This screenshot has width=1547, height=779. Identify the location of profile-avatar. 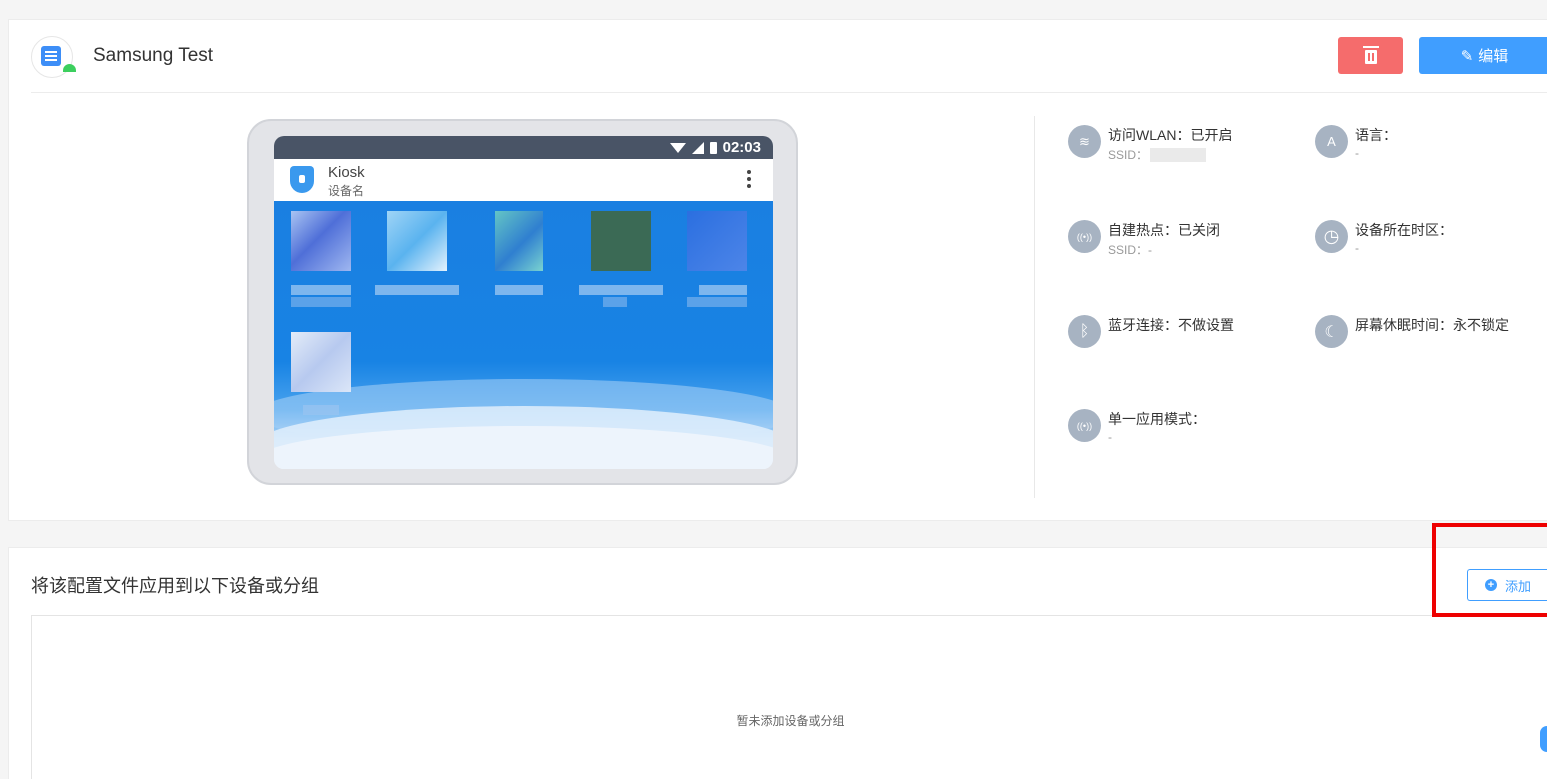
(53, 57).